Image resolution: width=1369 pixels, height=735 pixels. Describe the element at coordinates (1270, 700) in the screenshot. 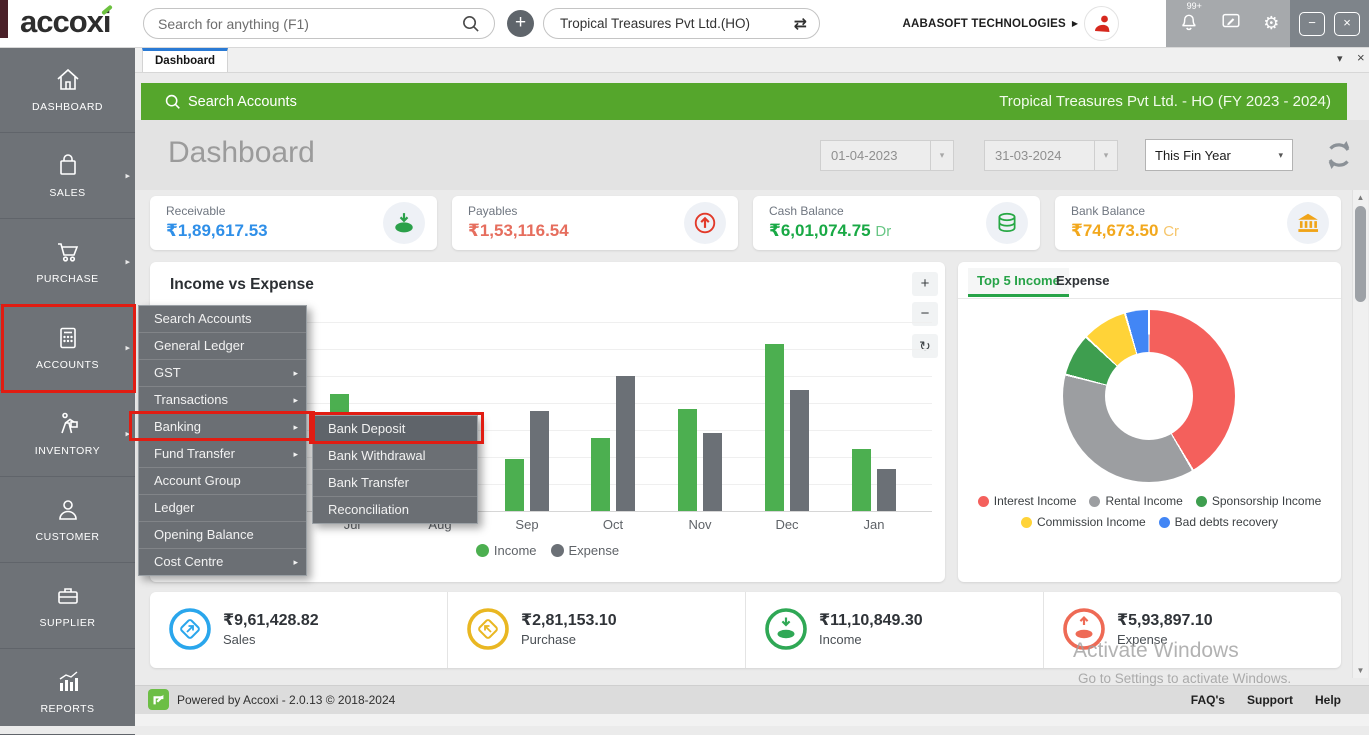

I see `support-link: Support` at that location.